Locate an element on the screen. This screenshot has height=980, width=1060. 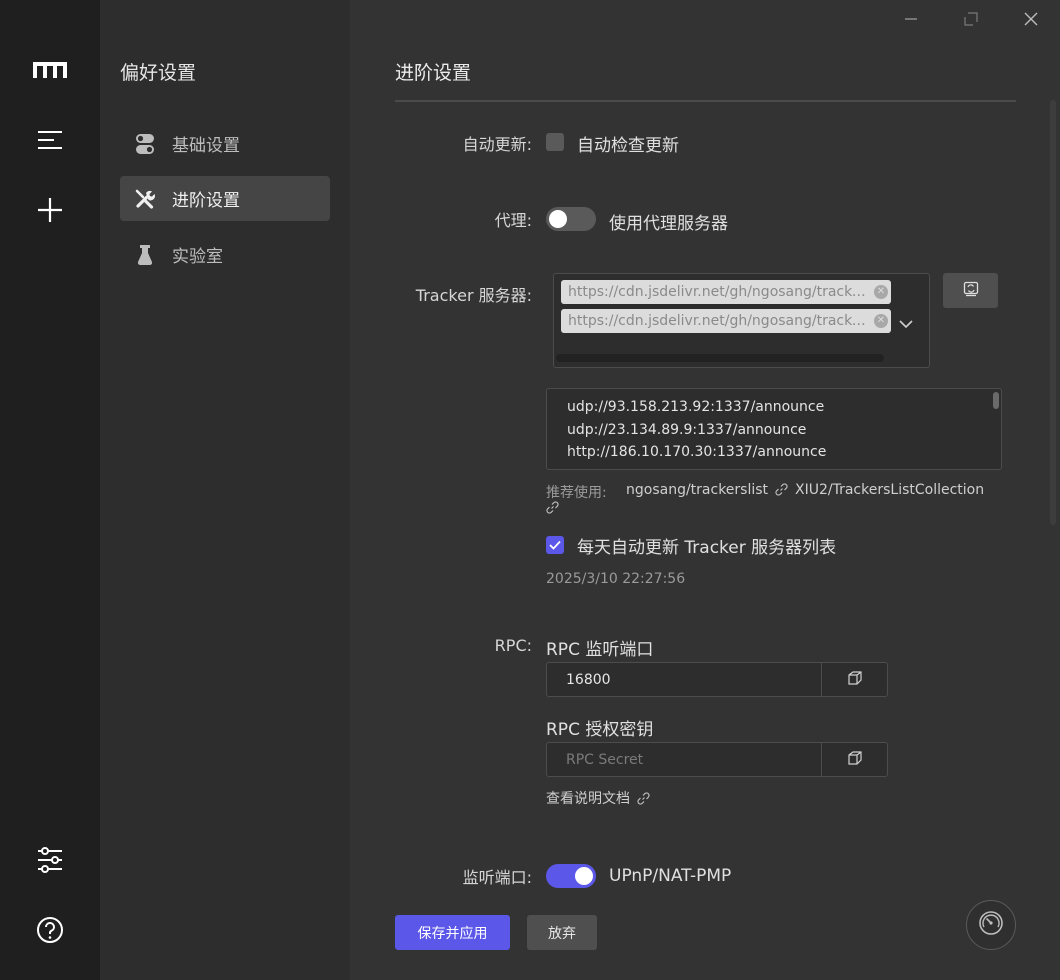
last-update-time: 2025/3/10 22:27:56 is located at coordinates (616, 579).